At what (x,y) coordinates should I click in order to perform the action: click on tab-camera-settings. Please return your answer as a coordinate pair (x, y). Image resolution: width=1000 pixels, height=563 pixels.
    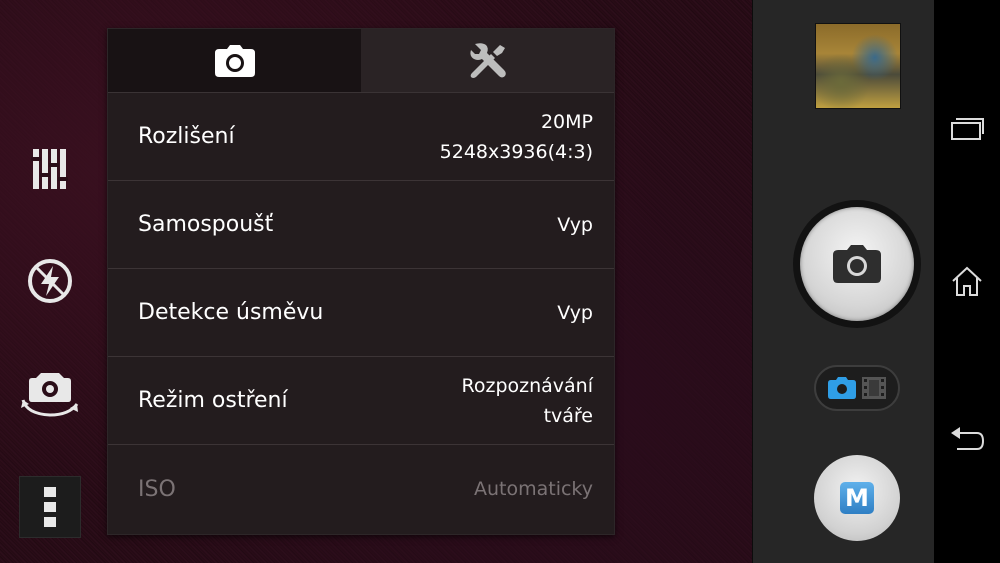
    Looking at the image, I should click on (234, 60).